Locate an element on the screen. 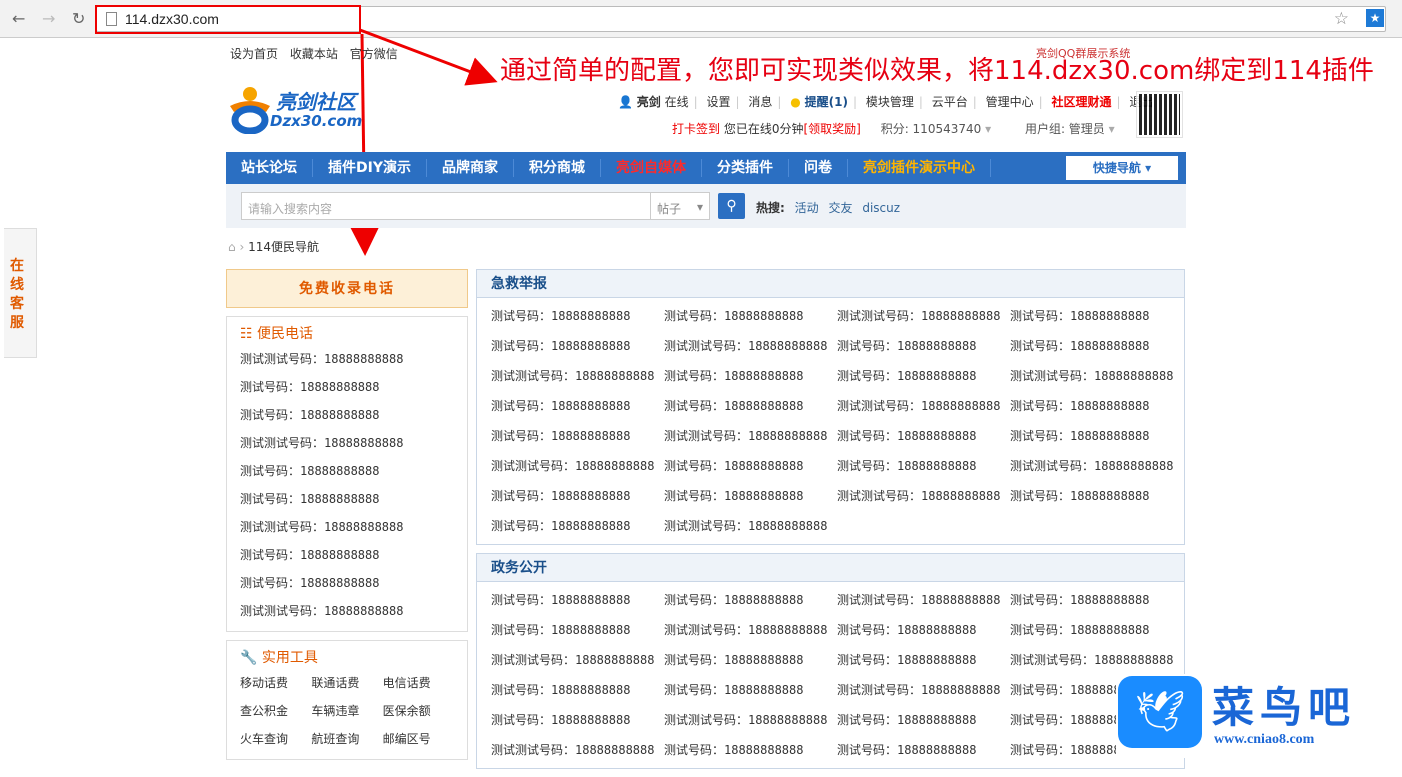  home-icon: ⌂ is located at coordinates (232, 247).